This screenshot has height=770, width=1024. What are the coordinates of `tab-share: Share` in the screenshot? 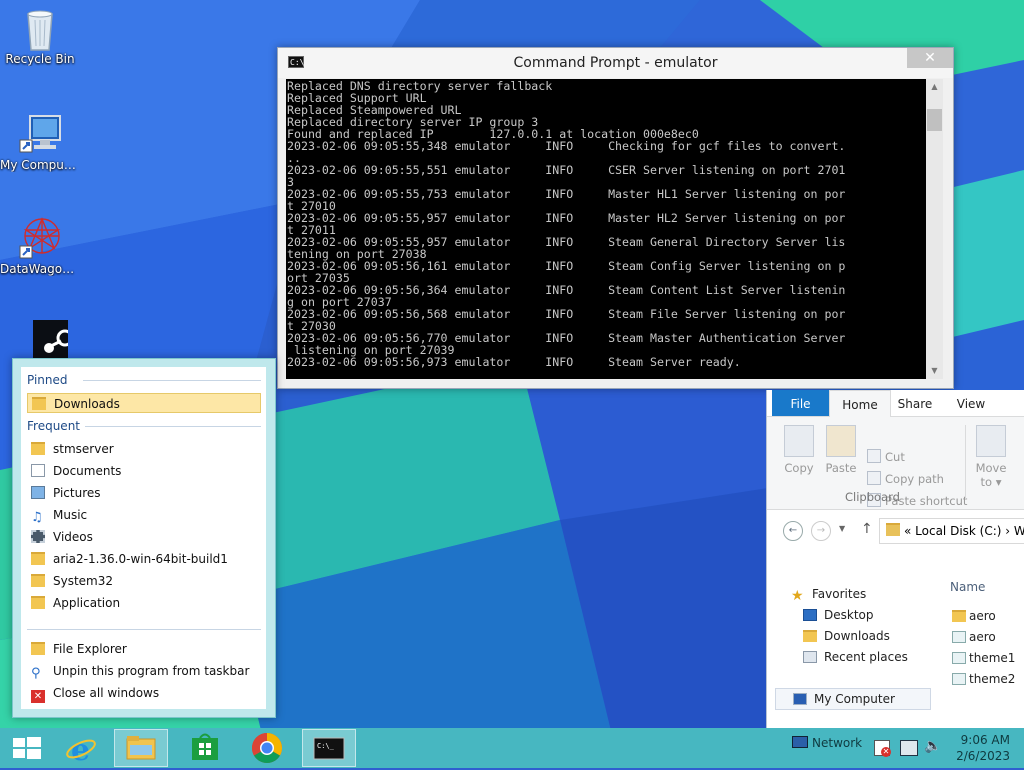 It's located at (915, 403).